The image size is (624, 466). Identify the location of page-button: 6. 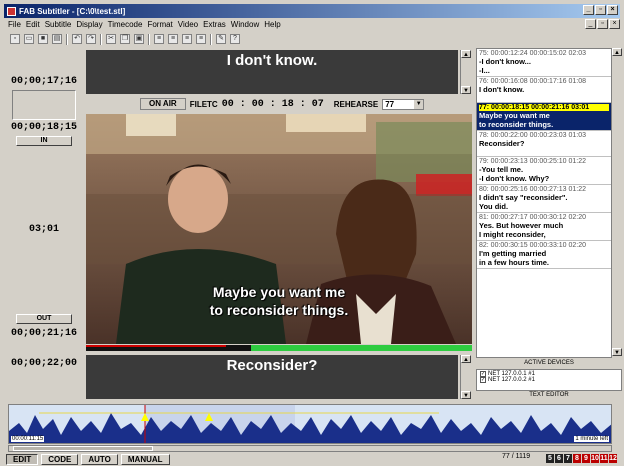
(559, 458).